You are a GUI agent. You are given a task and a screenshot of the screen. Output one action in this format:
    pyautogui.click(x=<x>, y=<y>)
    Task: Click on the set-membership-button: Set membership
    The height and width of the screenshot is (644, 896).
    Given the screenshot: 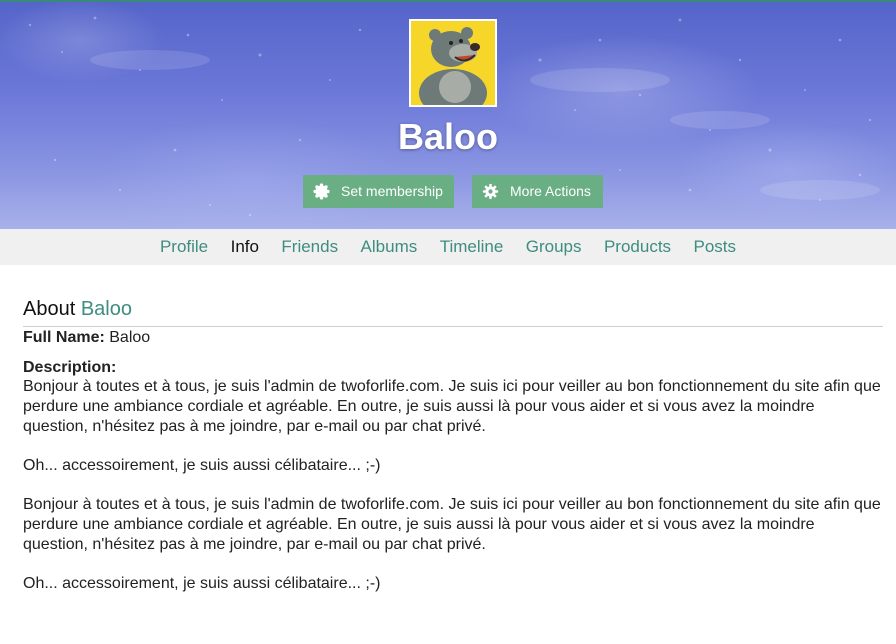 What is the action you would take?
    pyautogui.click(x=378, y=191)
    